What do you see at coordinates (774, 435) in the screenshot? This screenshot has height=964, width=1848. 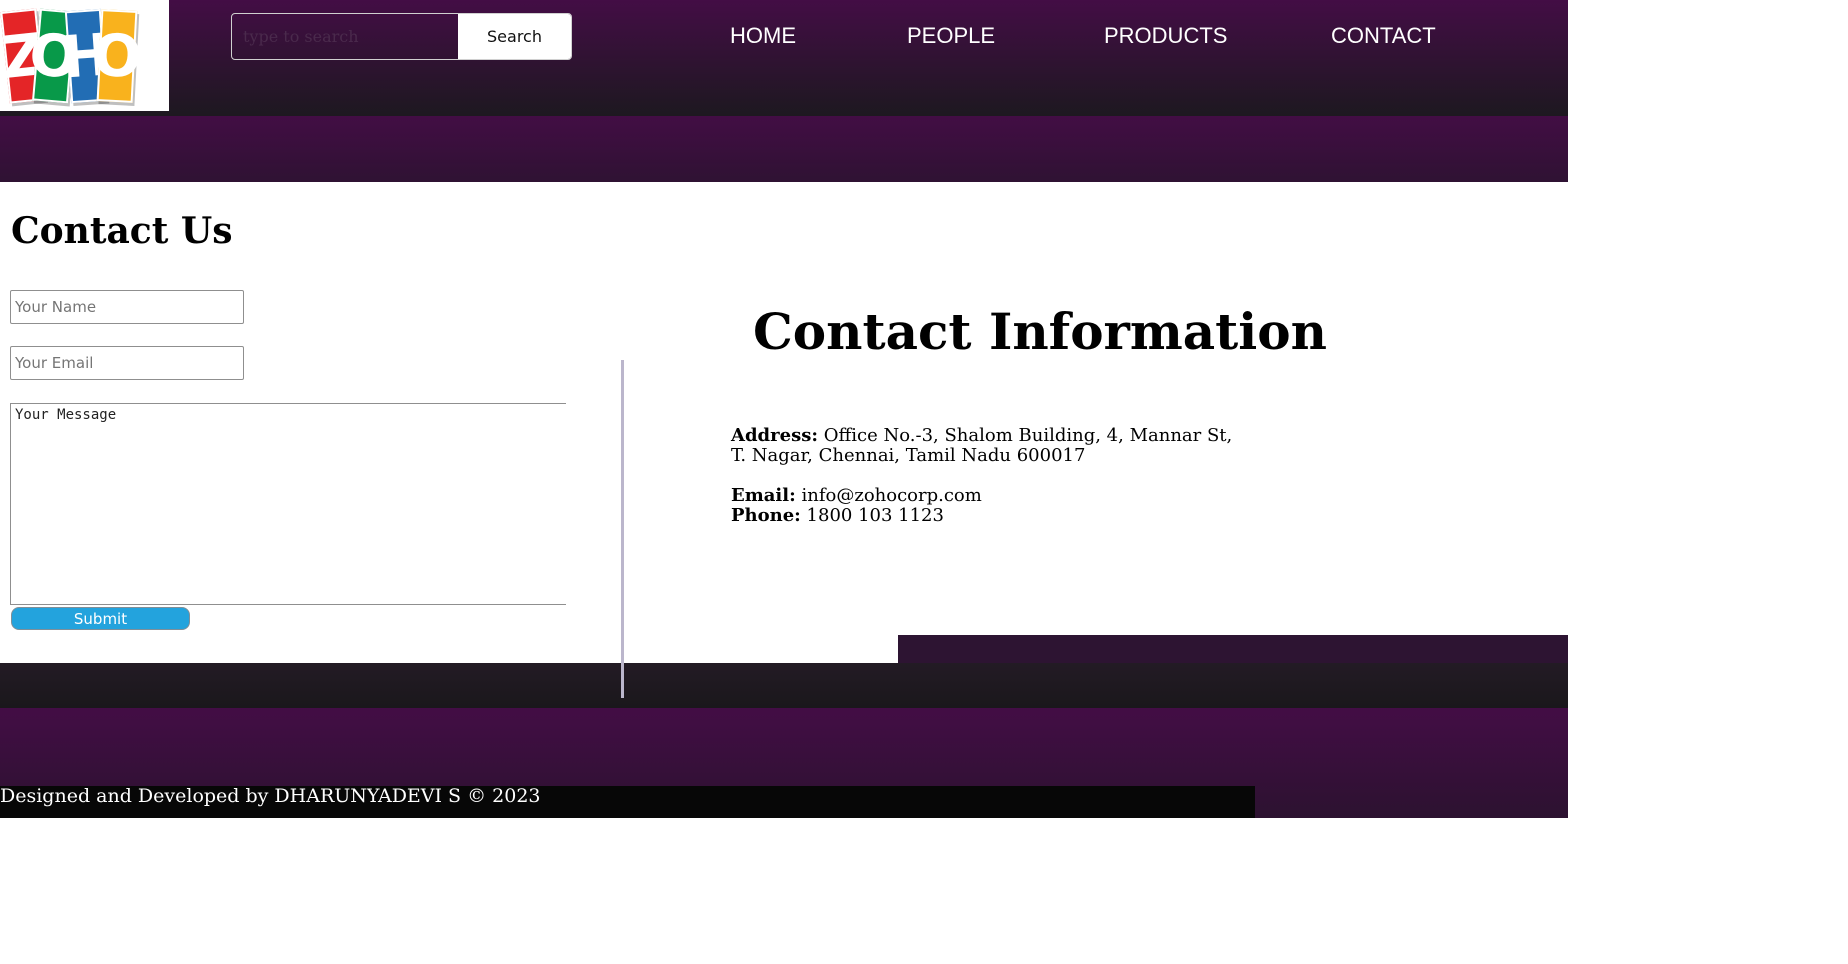 I see `address-label: Address:` at bounding box center [774, 435].